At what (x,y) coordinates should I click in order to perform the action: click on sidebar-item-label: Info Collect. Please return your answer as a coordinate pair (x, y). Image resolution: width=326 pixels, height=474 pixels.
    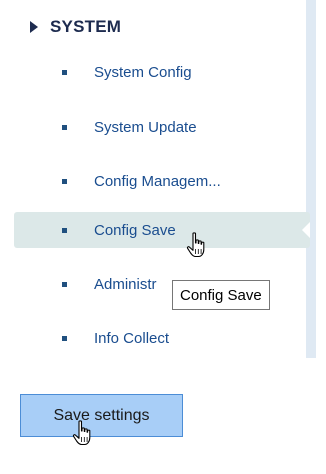
    Looking at the image, I should click on (132, 338).